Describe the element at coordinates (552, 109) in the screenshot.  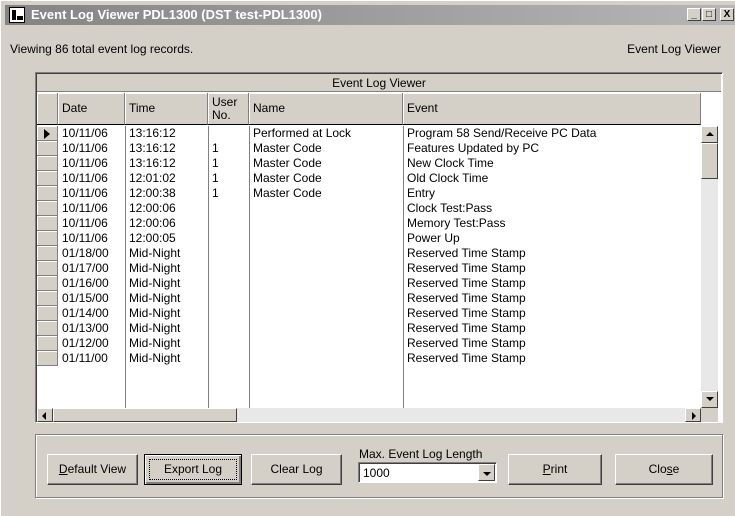
I see `column-header-event: Event` at that location.